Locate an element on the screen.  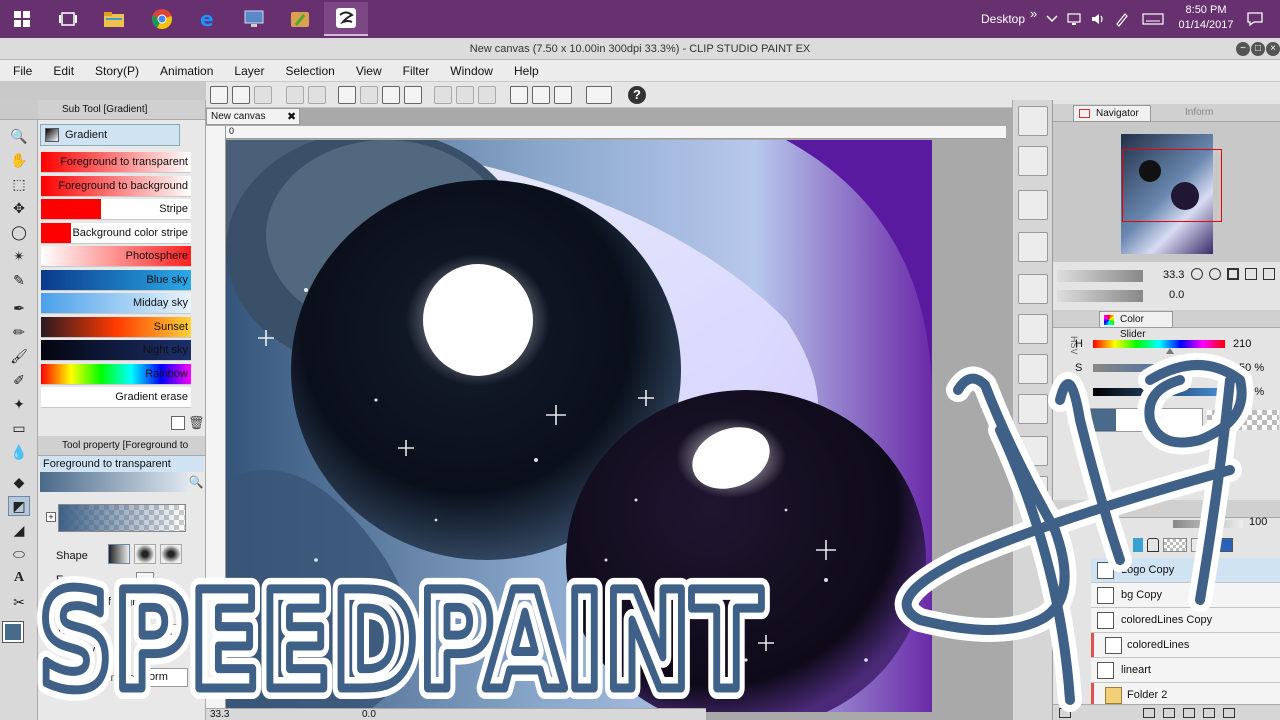
new-file-icon is located at coordinates (219, 95).